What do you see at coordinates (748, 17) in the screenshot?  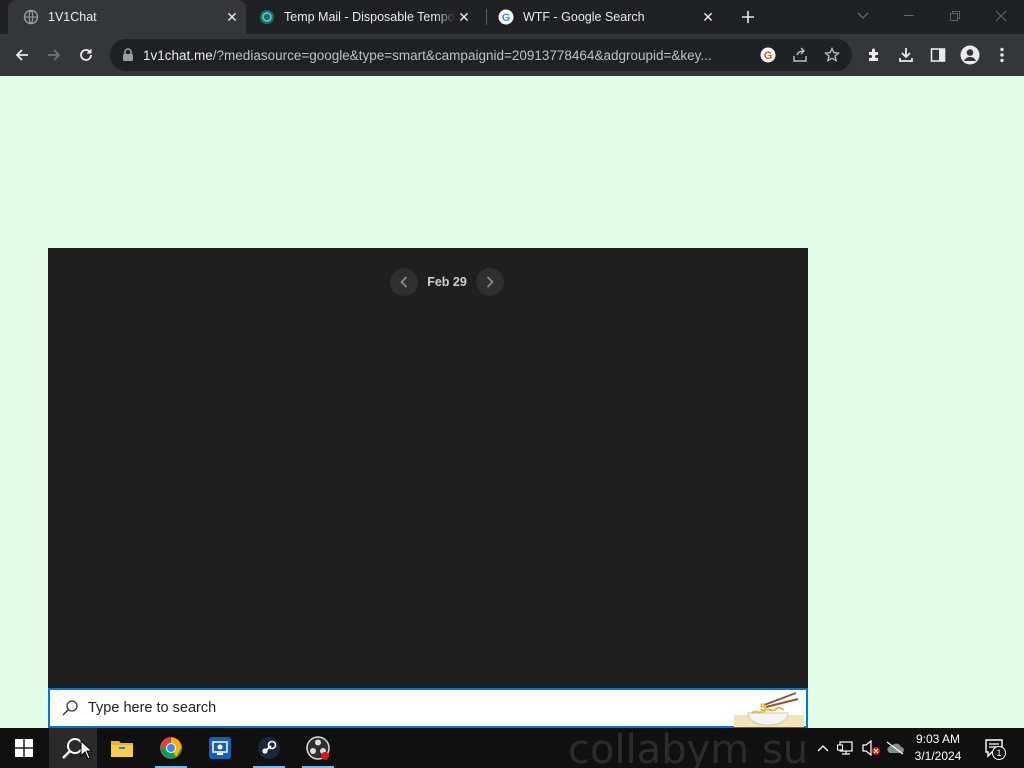 I see `new-tab-button` at bounding box center [748, 17].